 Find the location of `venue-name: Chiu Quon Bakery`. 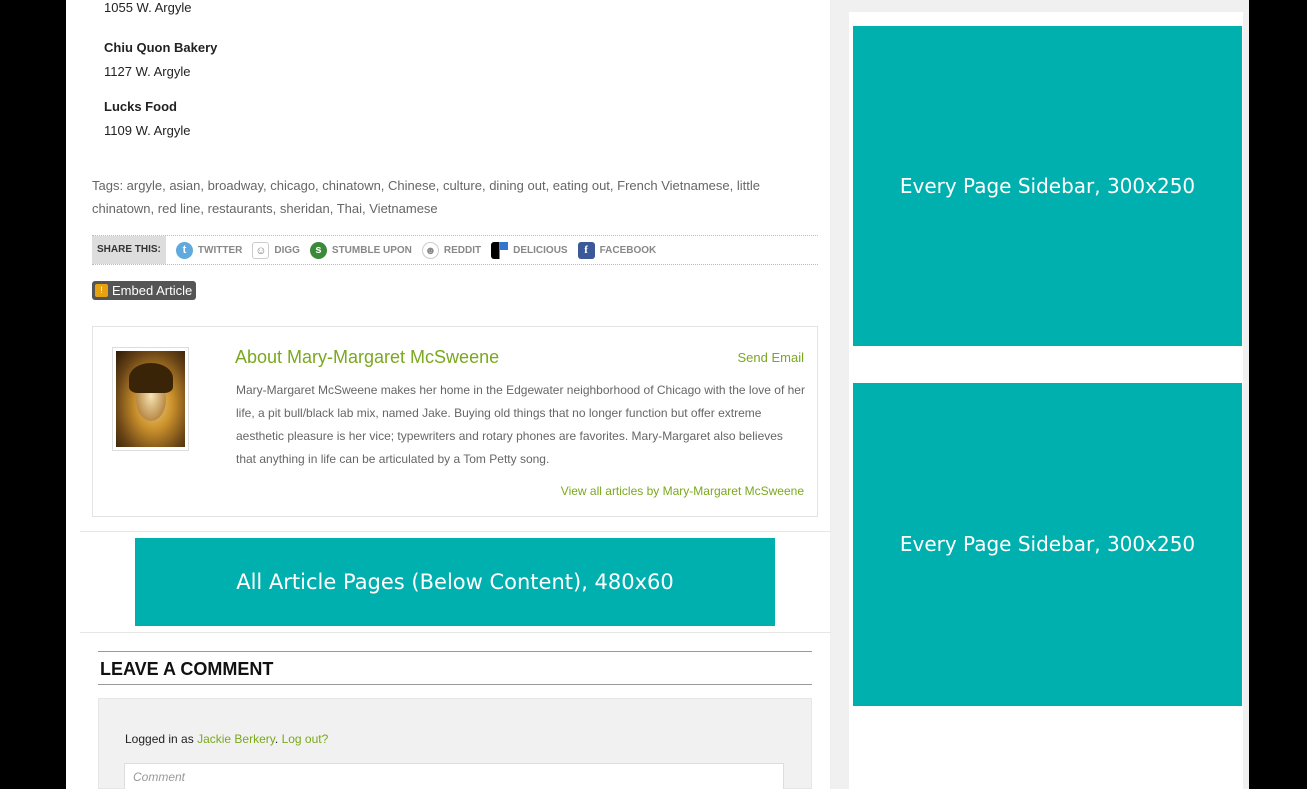

venue-name: Chiu Quon Bakery is located at coordinates (161, 47).